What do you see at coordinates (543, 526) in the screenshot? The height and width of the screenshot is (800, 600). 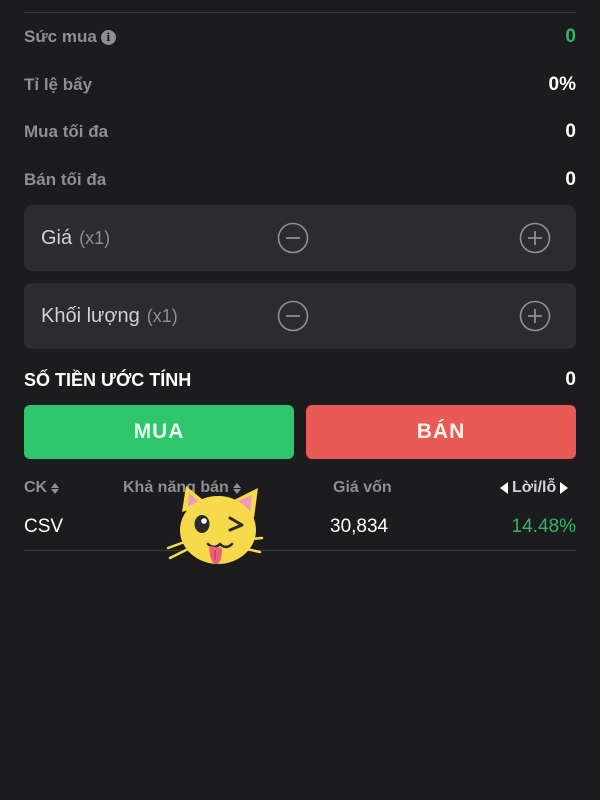 I see `row-profit-loss: 14.48%` at bounding box center [543, 526].